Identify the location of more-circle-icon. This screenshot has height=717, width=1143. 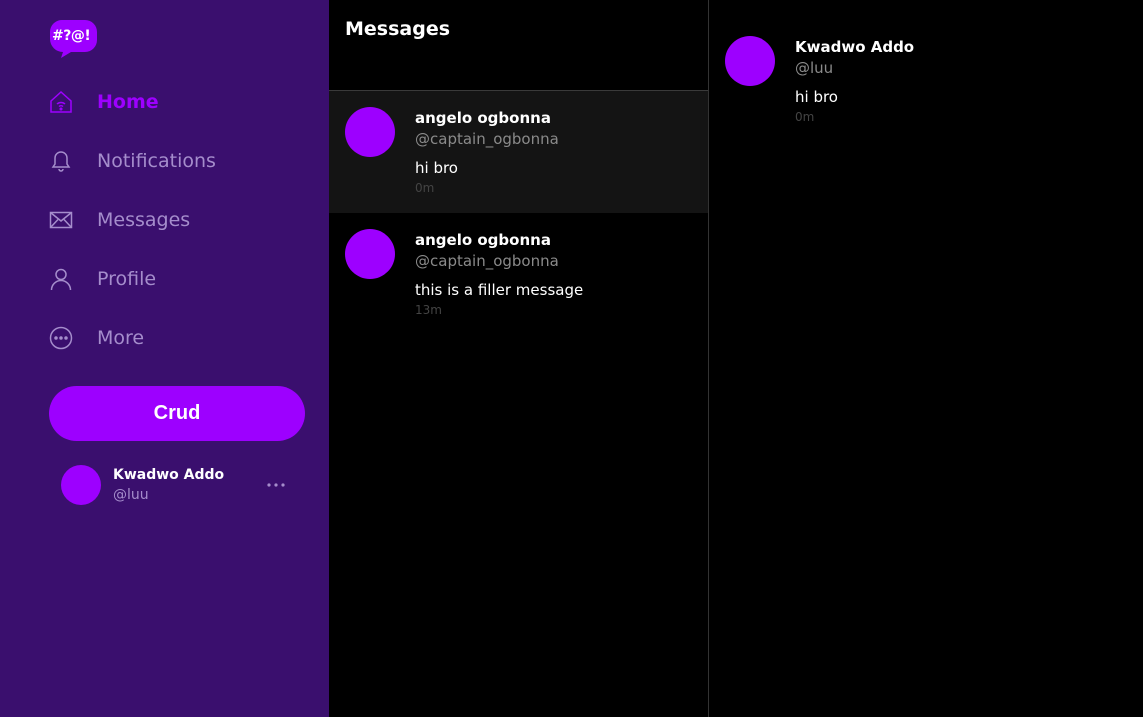
(61, 338).